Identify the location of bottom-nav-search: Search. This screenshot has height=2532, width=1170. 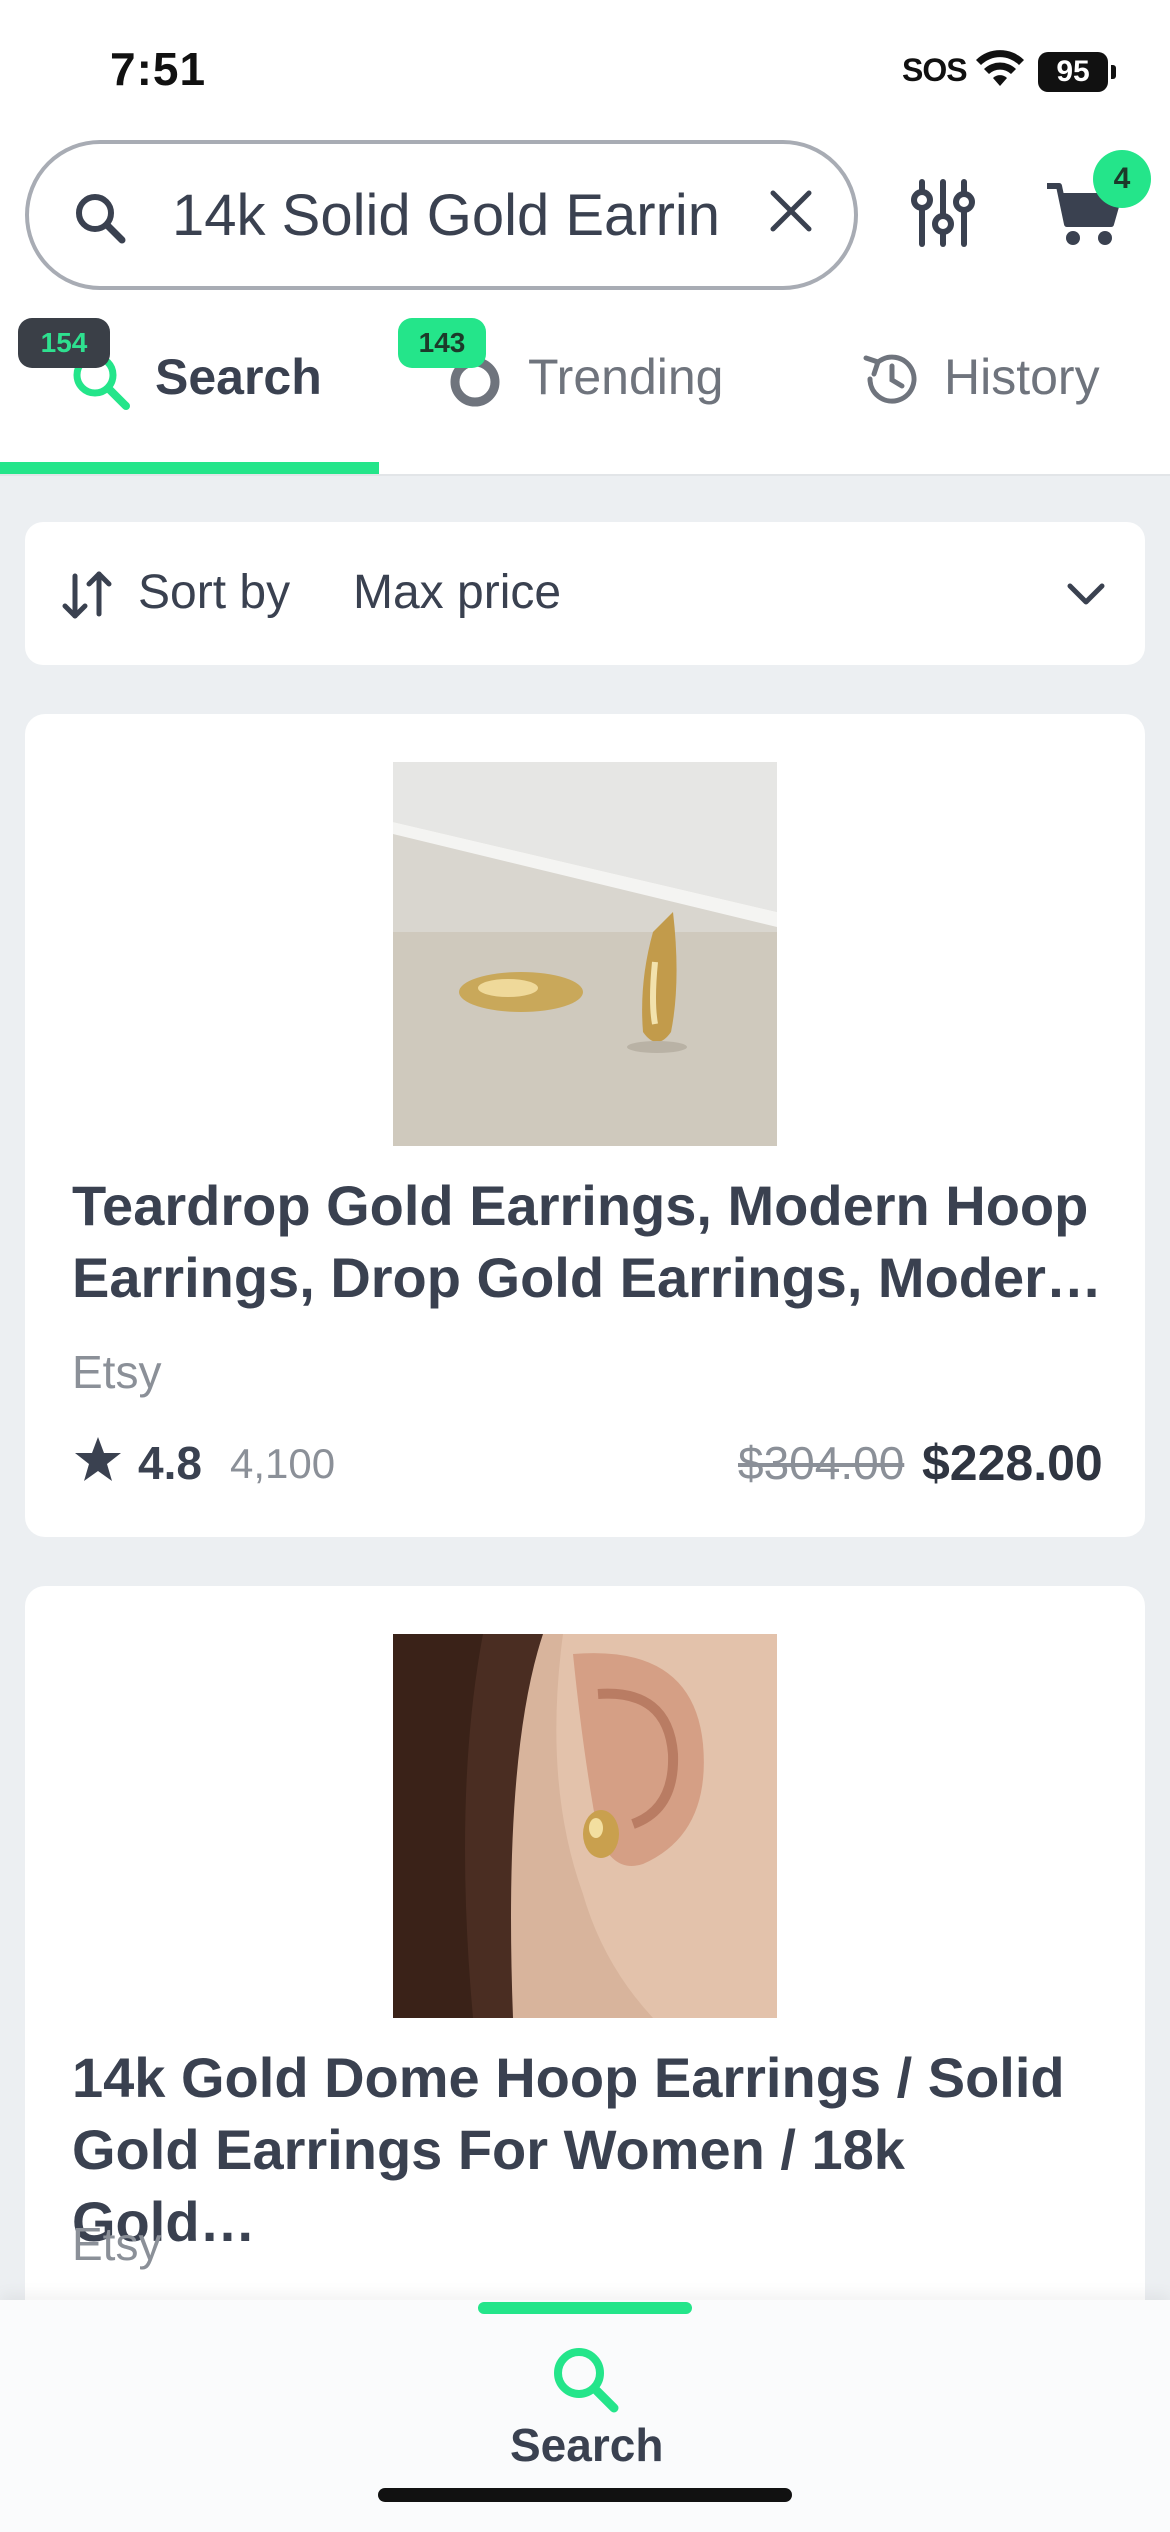
(586, 2445).